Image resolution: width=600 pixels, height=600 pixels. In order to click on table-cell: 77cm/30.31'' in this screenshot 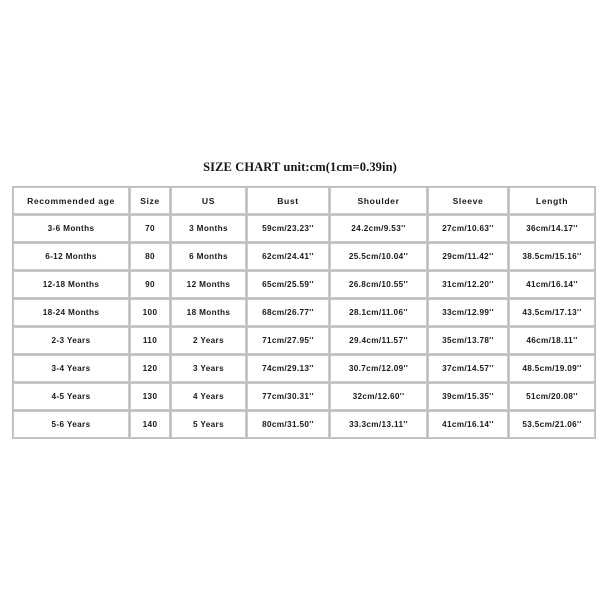, I will do `click(288, 396)`.